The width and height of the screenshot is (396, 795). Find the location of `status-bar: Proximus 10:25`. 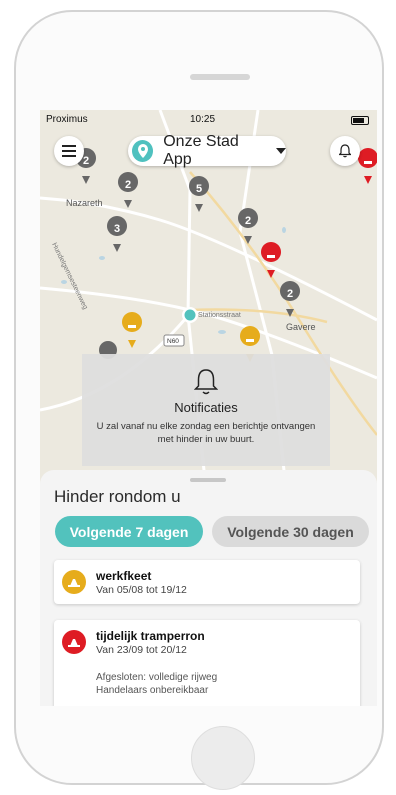

status-bar: Proximus 10:25 is located at coordinates (208, 120).